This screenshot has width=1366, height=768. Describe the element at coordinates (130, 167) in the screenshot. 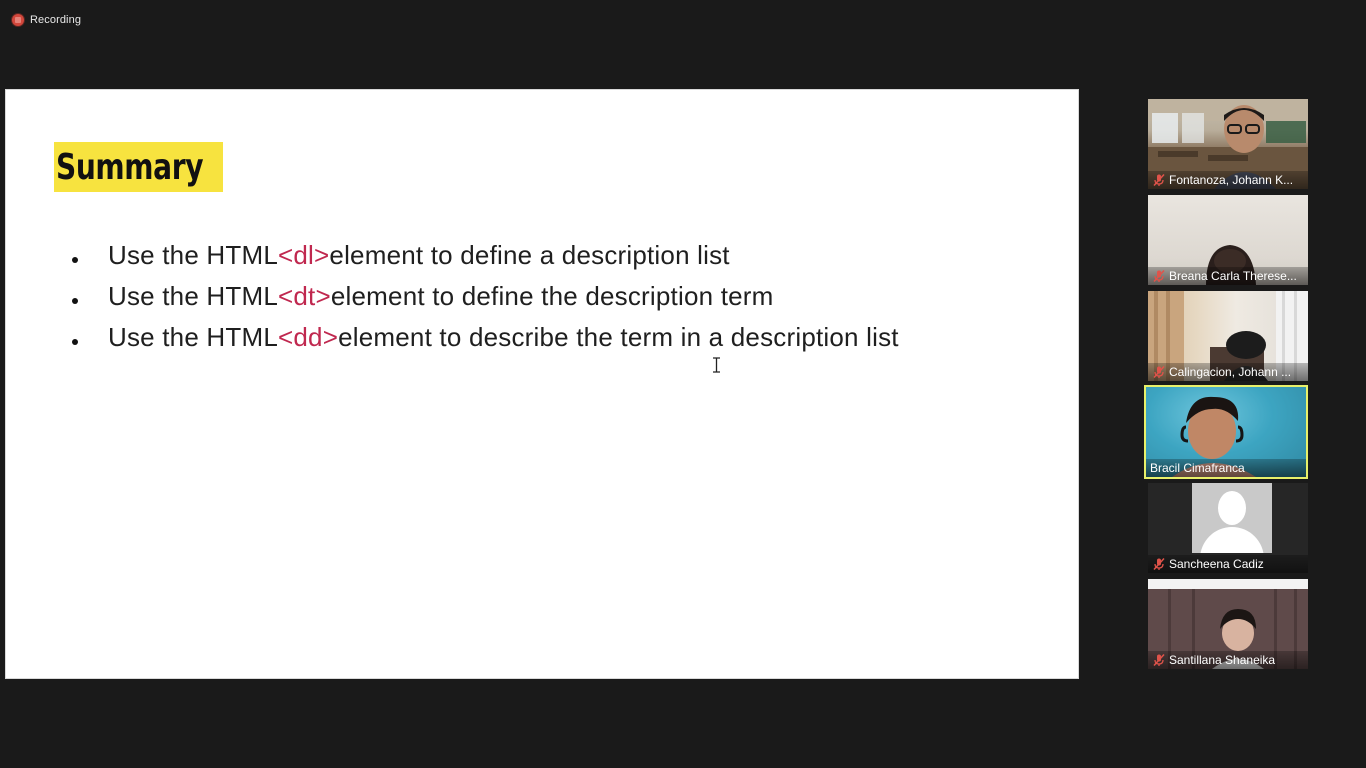

I see `slide-title-text: Summary` at that location.